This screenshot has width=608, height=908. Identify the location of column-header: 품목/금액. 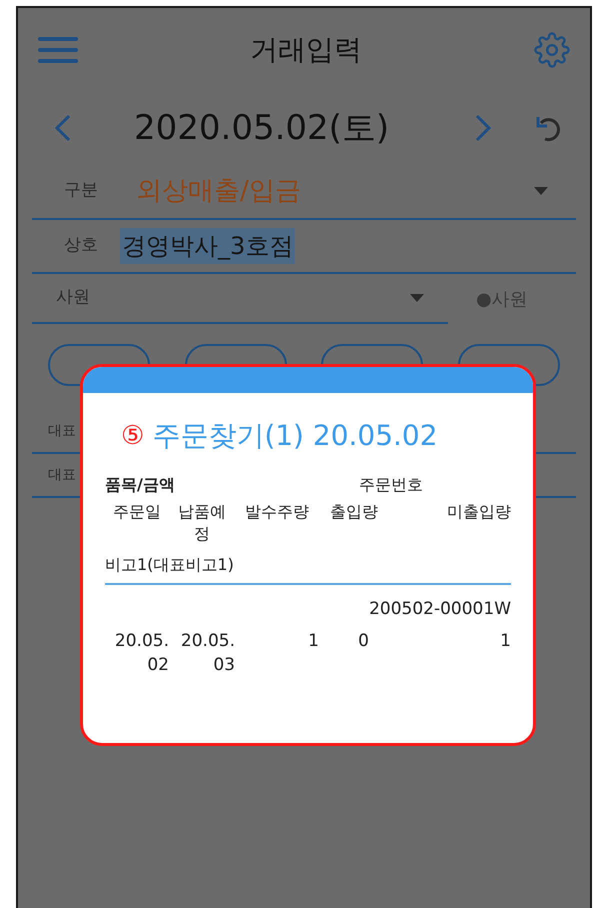
(140, 485).